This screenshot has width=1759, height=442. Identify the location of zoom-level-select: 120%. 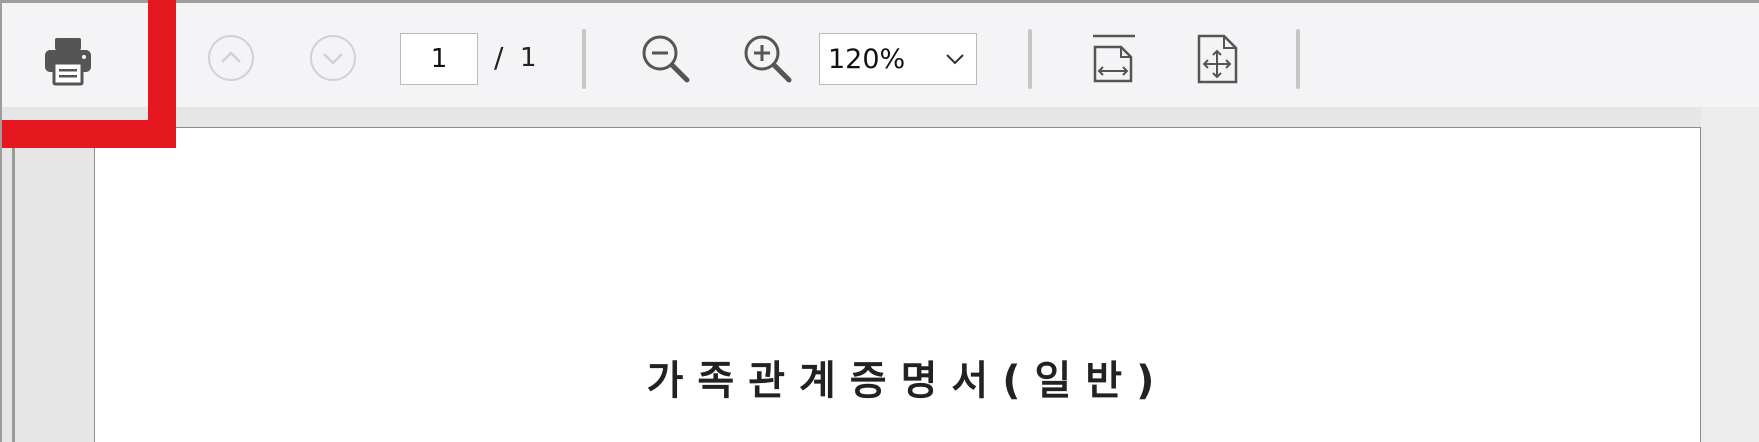
(898, 59).